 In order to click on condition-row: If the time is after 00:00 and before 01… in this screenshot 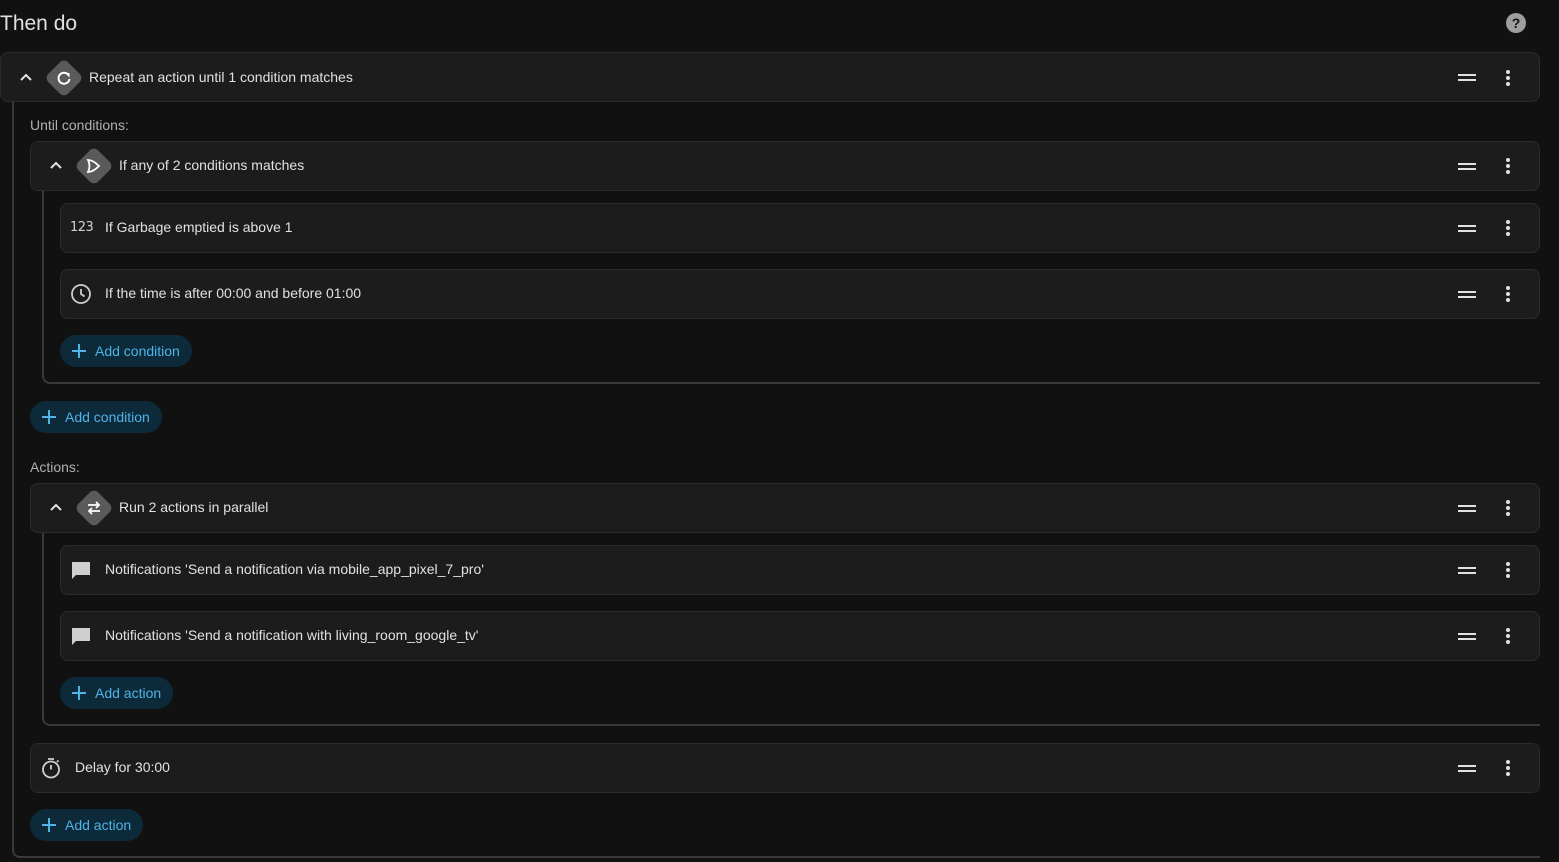, I will do `click(800, 294)`.